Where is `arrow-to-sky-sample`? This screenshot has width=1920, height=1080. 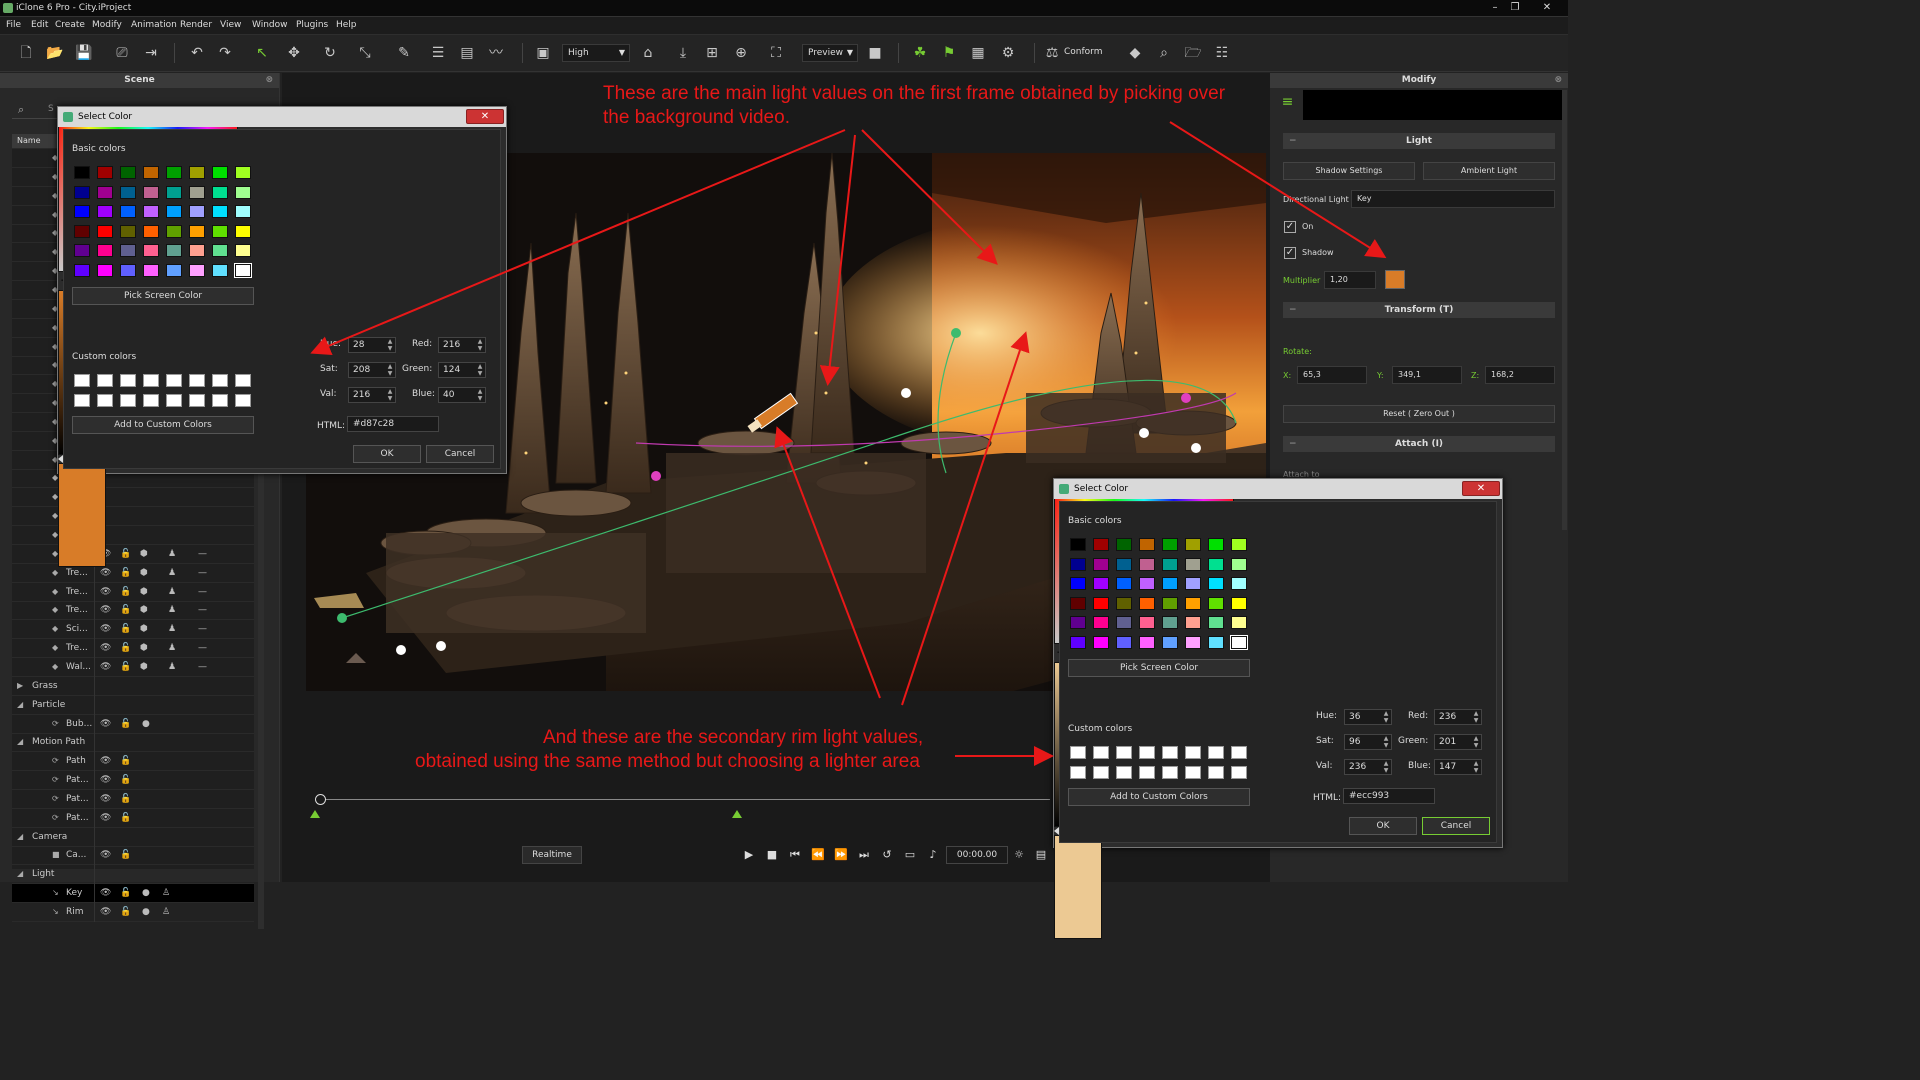 arrow-to-sky-sample is located at coordinates (929, 197).